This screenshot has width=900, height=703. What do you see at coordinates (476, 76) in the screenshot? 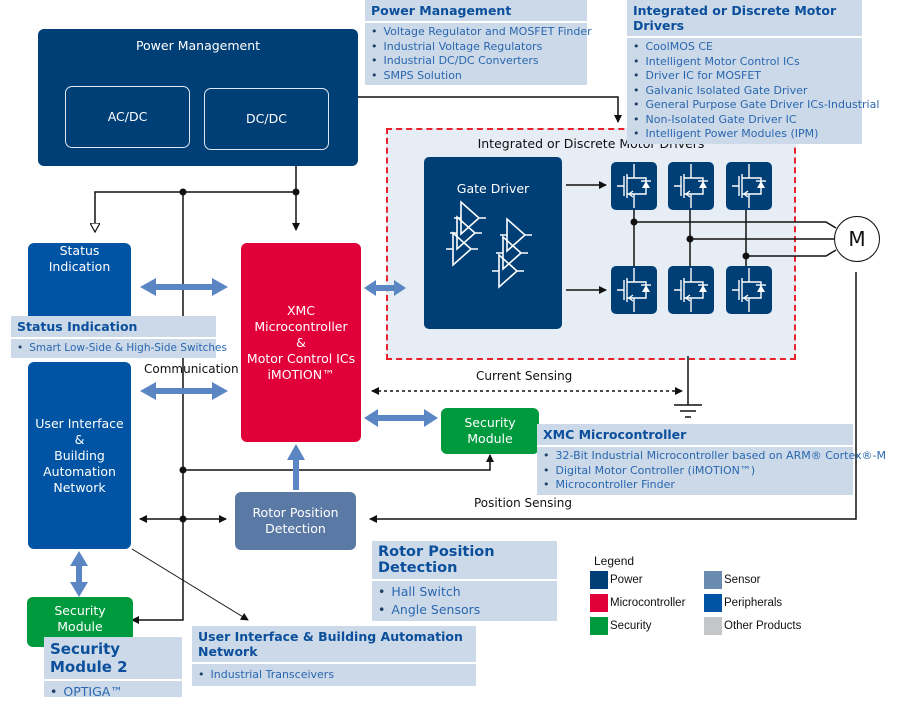
I see `info-link: SMPS Solution` at bounding box center [476, 76].